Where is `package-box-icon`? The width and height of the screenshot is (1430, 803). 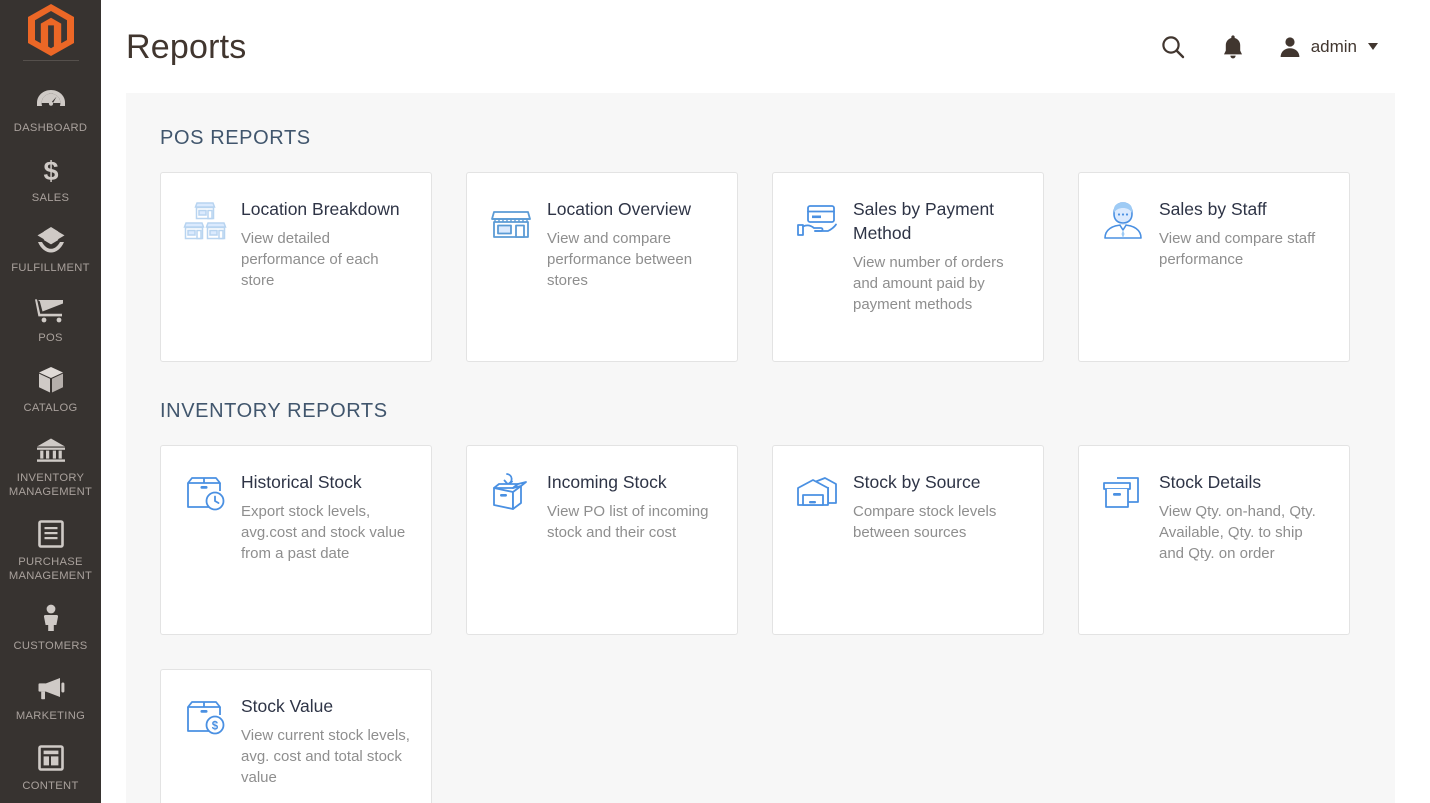 package-box-icon is located at coordinates (51, 380).